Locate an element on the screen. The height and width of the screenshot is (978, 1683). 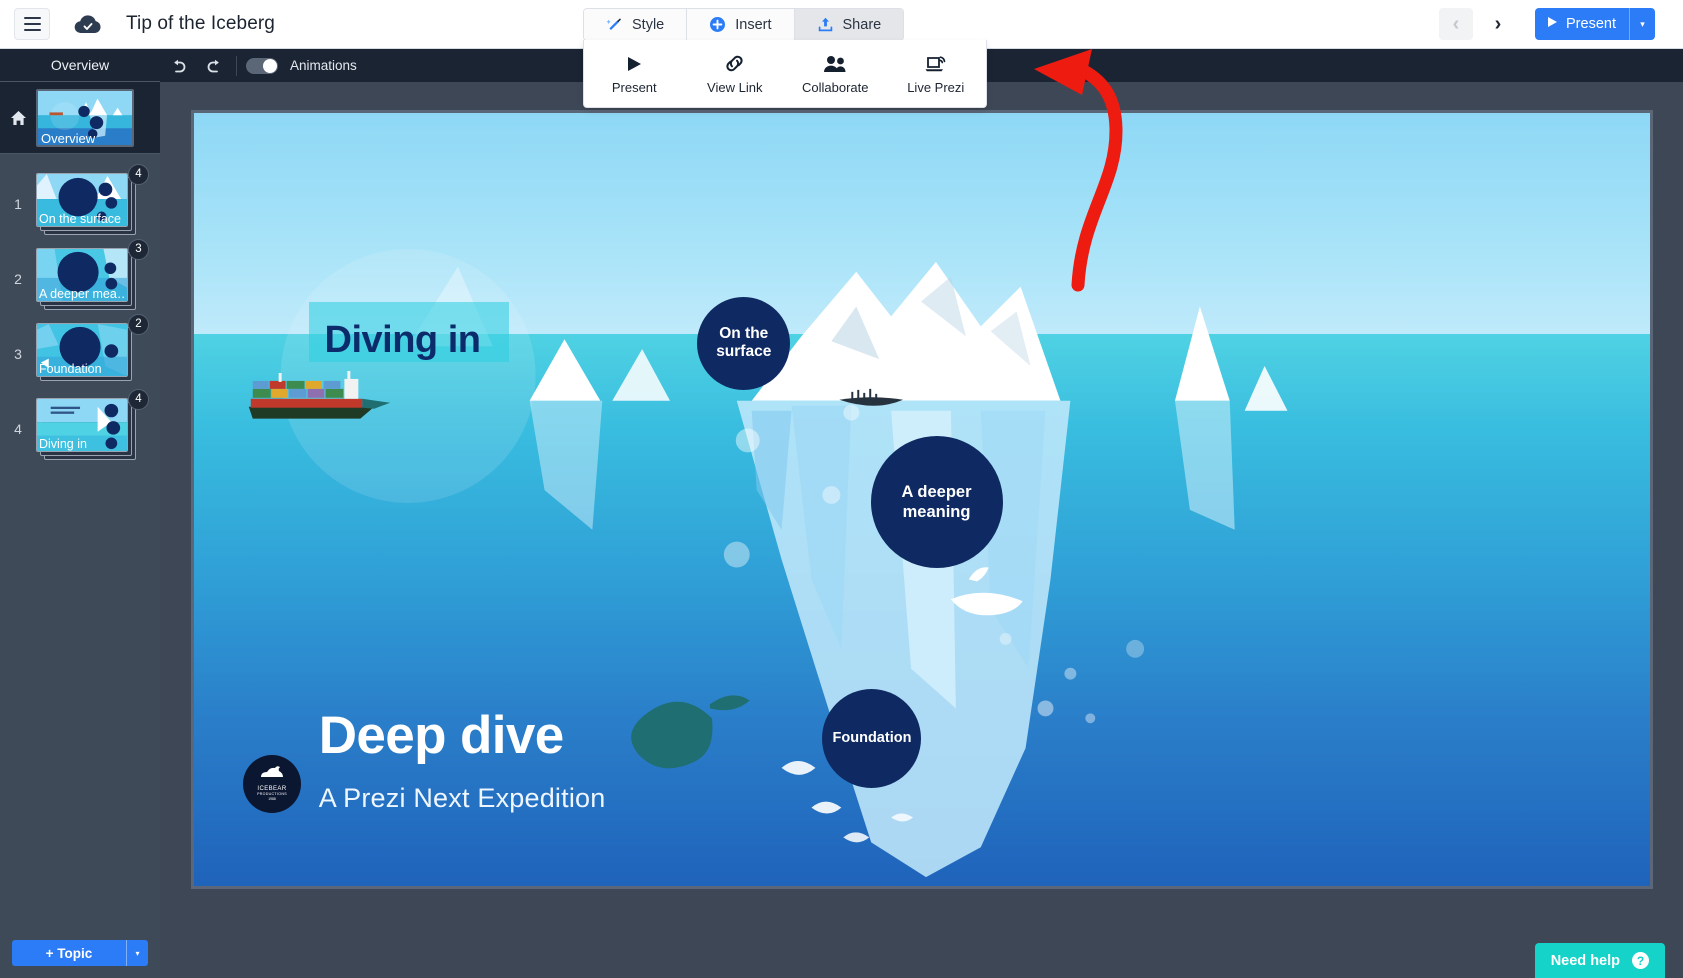
home-icon is located at coordinates (18, 118).